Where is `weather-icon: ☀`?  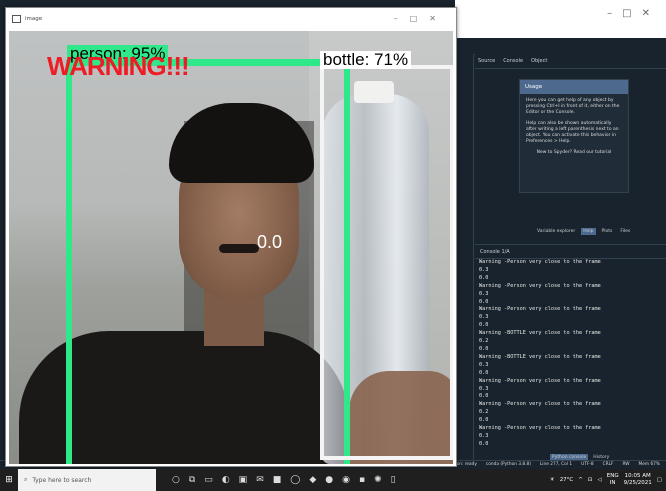
weather-icon: ☀ is located at coordinates (552, 480).